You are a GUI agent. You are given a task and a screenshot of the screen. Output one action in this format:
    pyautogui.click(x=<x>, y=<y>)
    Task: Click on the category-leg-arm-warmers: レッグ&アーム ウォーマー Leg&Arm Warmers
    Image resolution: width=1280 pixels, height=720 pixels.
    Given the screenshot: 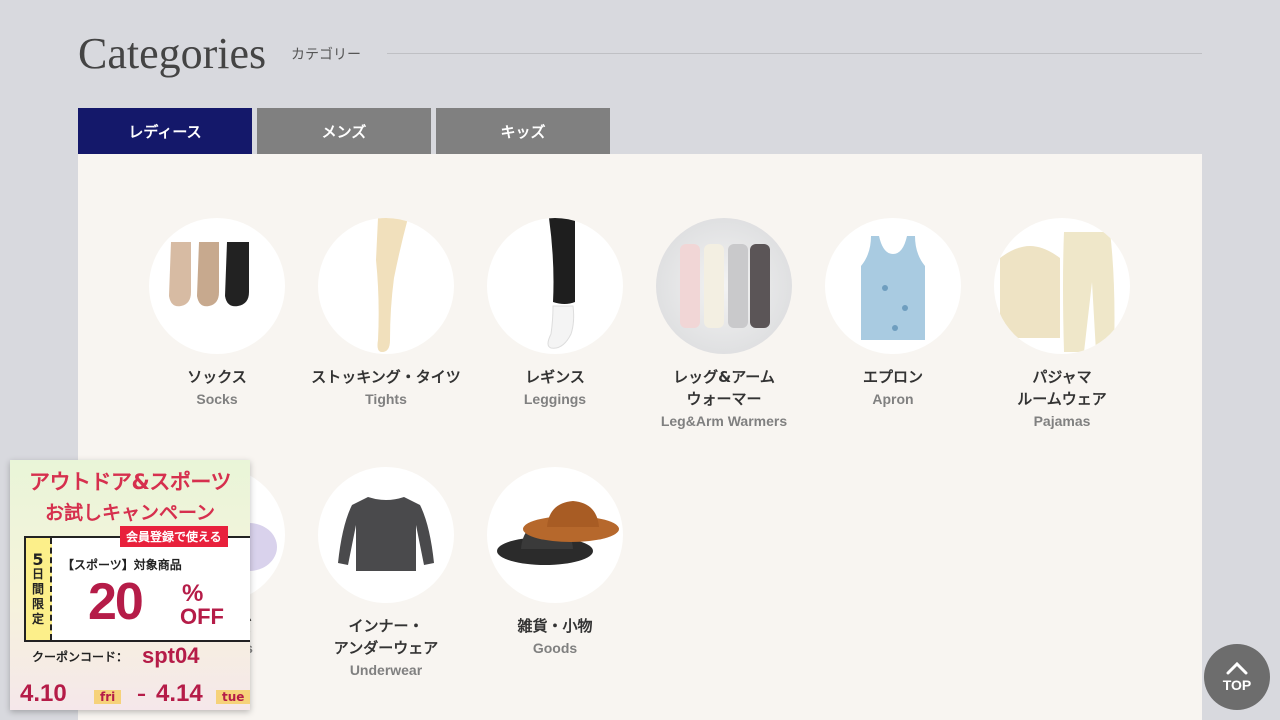 What is the action you would take?
    pyautogui.click(x=724, y=325)
    